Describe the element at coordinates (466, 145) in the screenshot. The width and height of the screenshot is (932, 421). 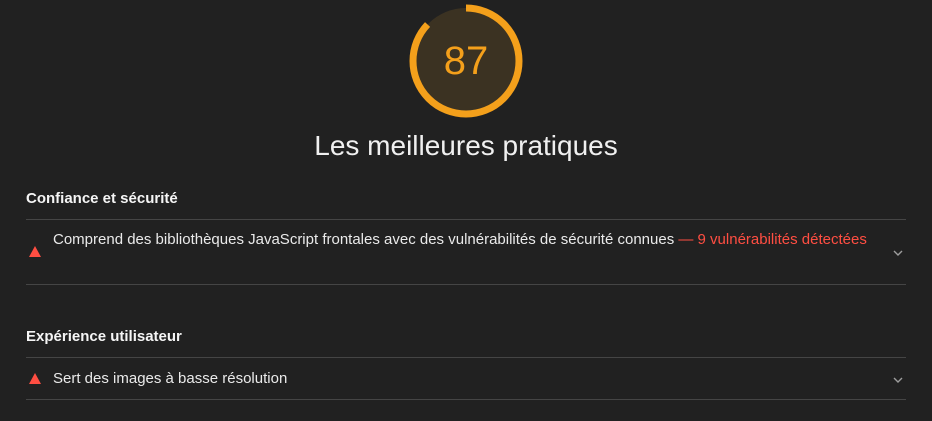
I see `category-title: Les meilleures pratiques` at that location.